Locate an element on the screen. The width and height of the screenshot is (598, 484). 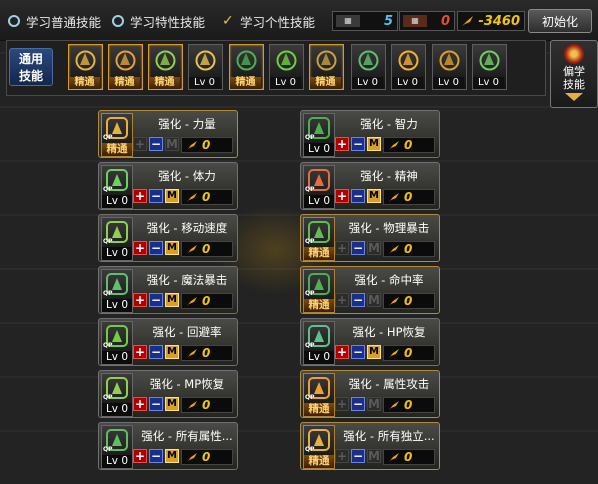
skill-icon-spirit: Lv 0 is located at coordinates (489, 67).